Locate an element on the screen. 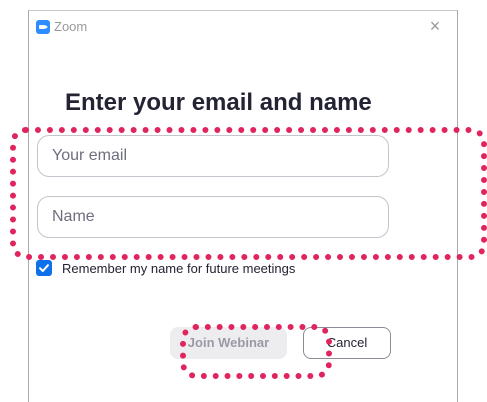 The width and height of the screenshot is (487, 402). close-icon: × is located at coordinates (435, 26).